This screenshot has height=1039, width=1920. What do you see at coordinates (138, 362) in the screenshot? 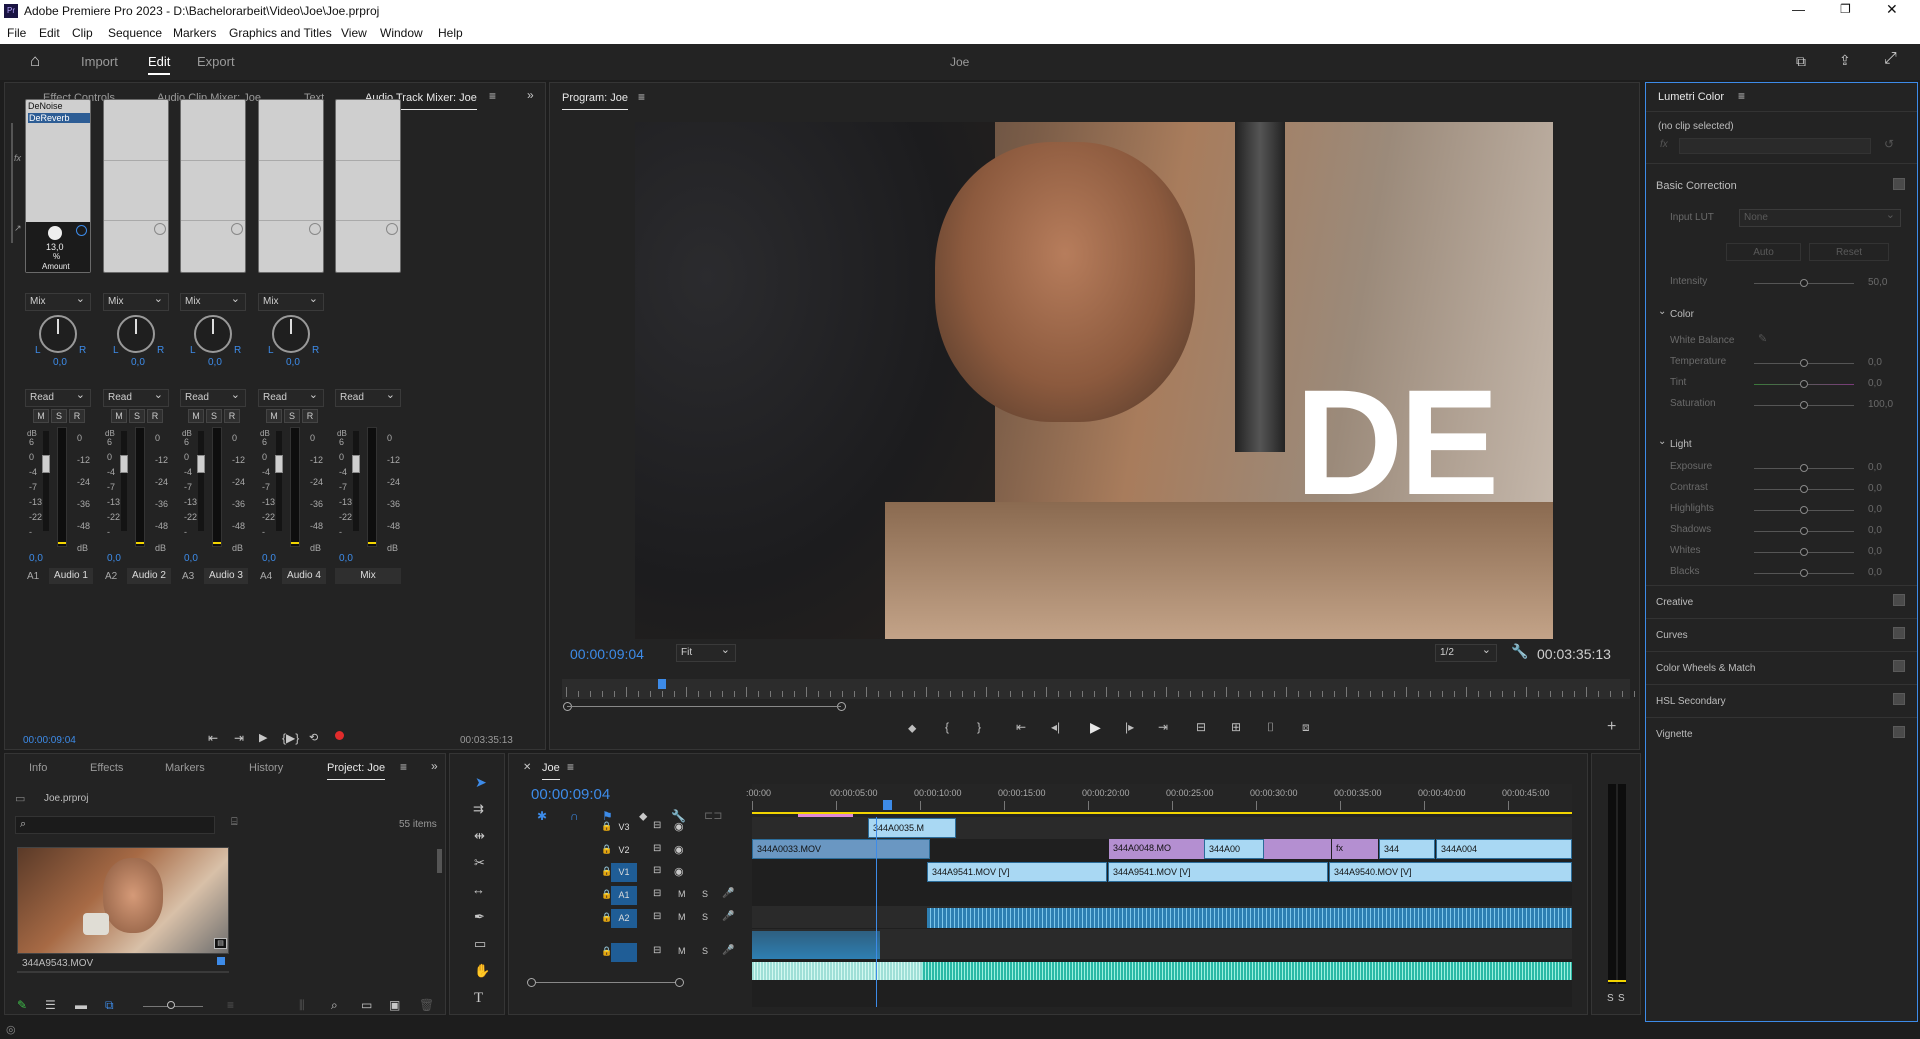
I see `pan-value-2: 0,0` at bounding box center [138, 362].